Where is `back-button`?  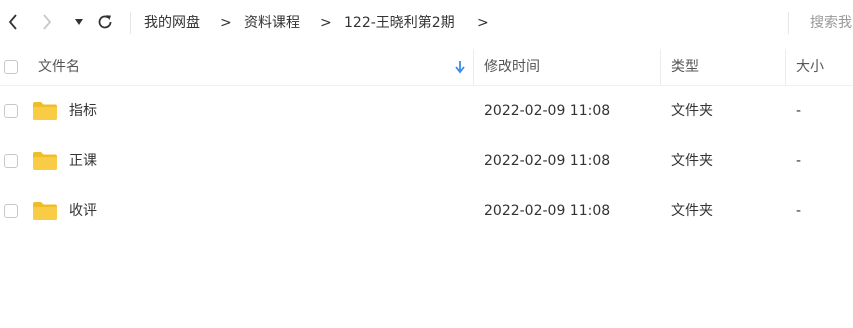
back-button is located at coordinates (13, 22).